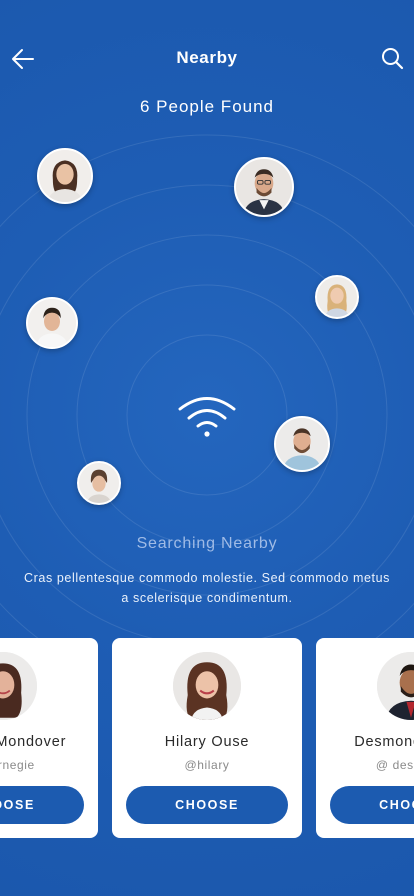 Image resolution: width=414 pixels, height=896 pixels. What do you see at coordinates (207, 417) in the screenshot?
I see `wifi-icon` at bounding box center [207, 417].